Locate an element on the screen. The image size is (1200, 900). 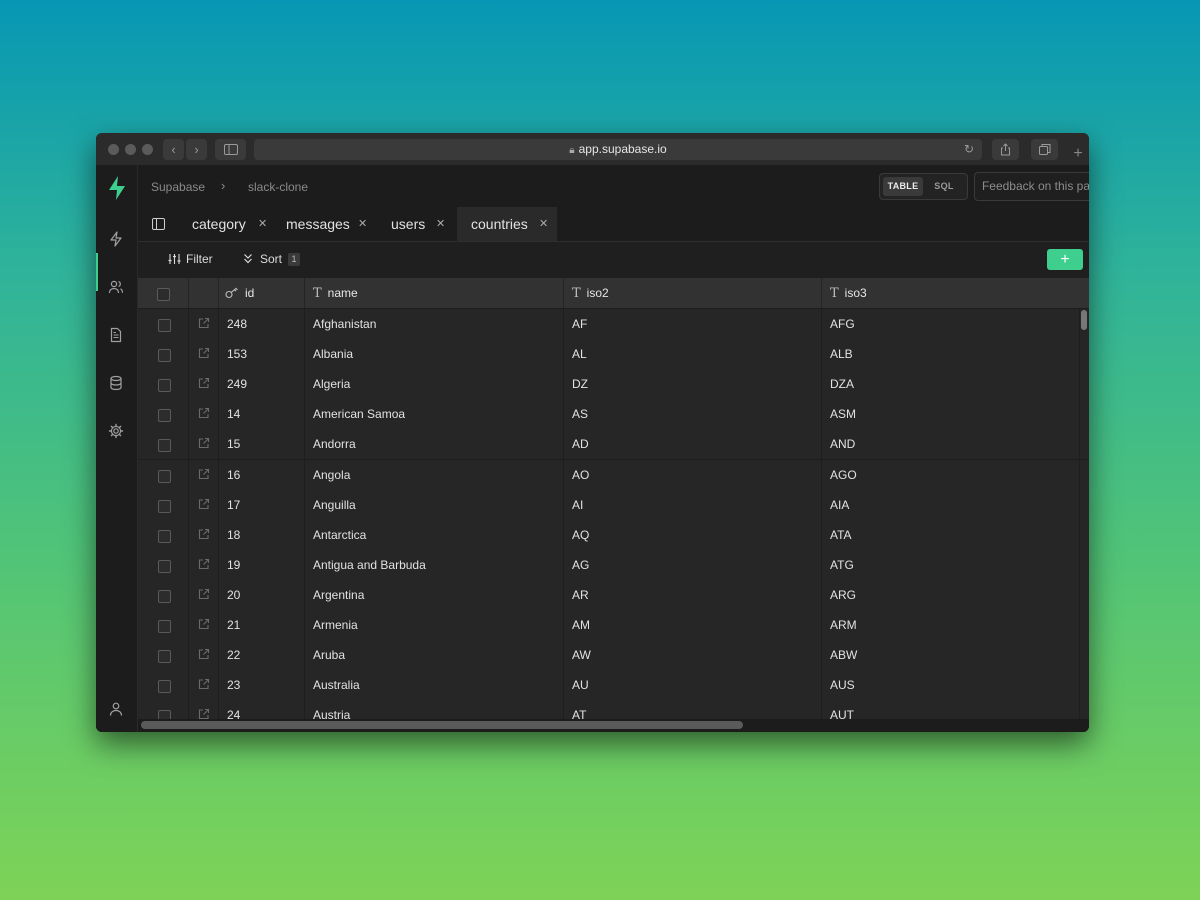
feedback-input: Feedback on this page? is located at coordinates (1031, 186).